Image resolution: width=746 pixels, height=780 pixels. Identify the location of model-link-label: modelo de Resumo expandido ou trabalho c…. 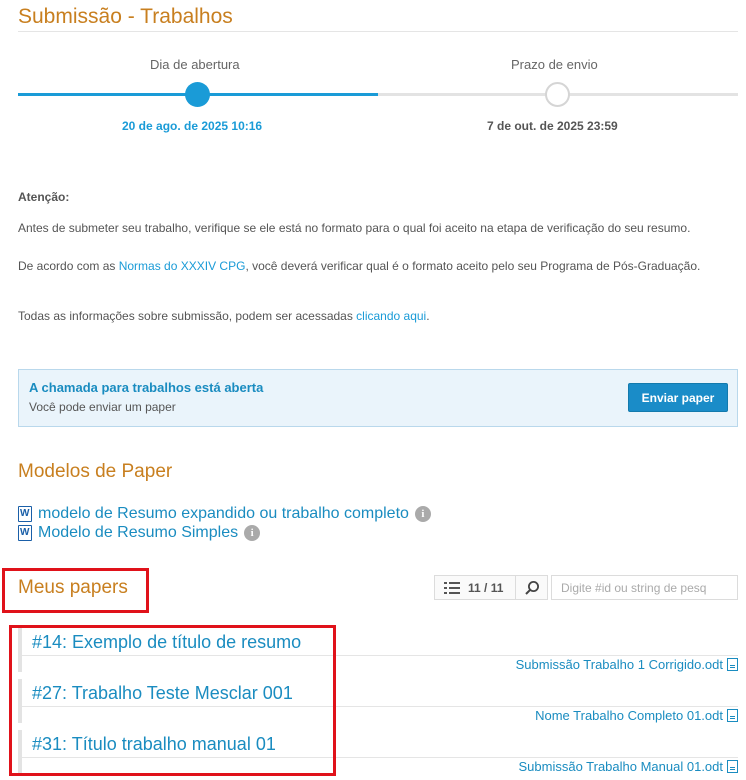
(223, 514).